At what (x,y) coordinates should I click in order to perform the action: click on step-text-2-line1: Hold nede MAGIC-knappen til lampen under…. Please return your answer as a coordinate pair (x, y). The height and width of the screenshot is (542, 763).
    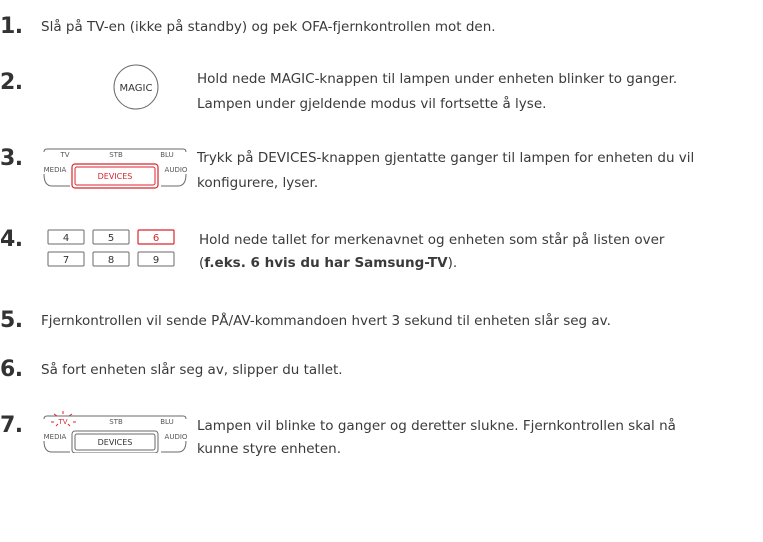
    Looking at the image, I should click on (437, 79).